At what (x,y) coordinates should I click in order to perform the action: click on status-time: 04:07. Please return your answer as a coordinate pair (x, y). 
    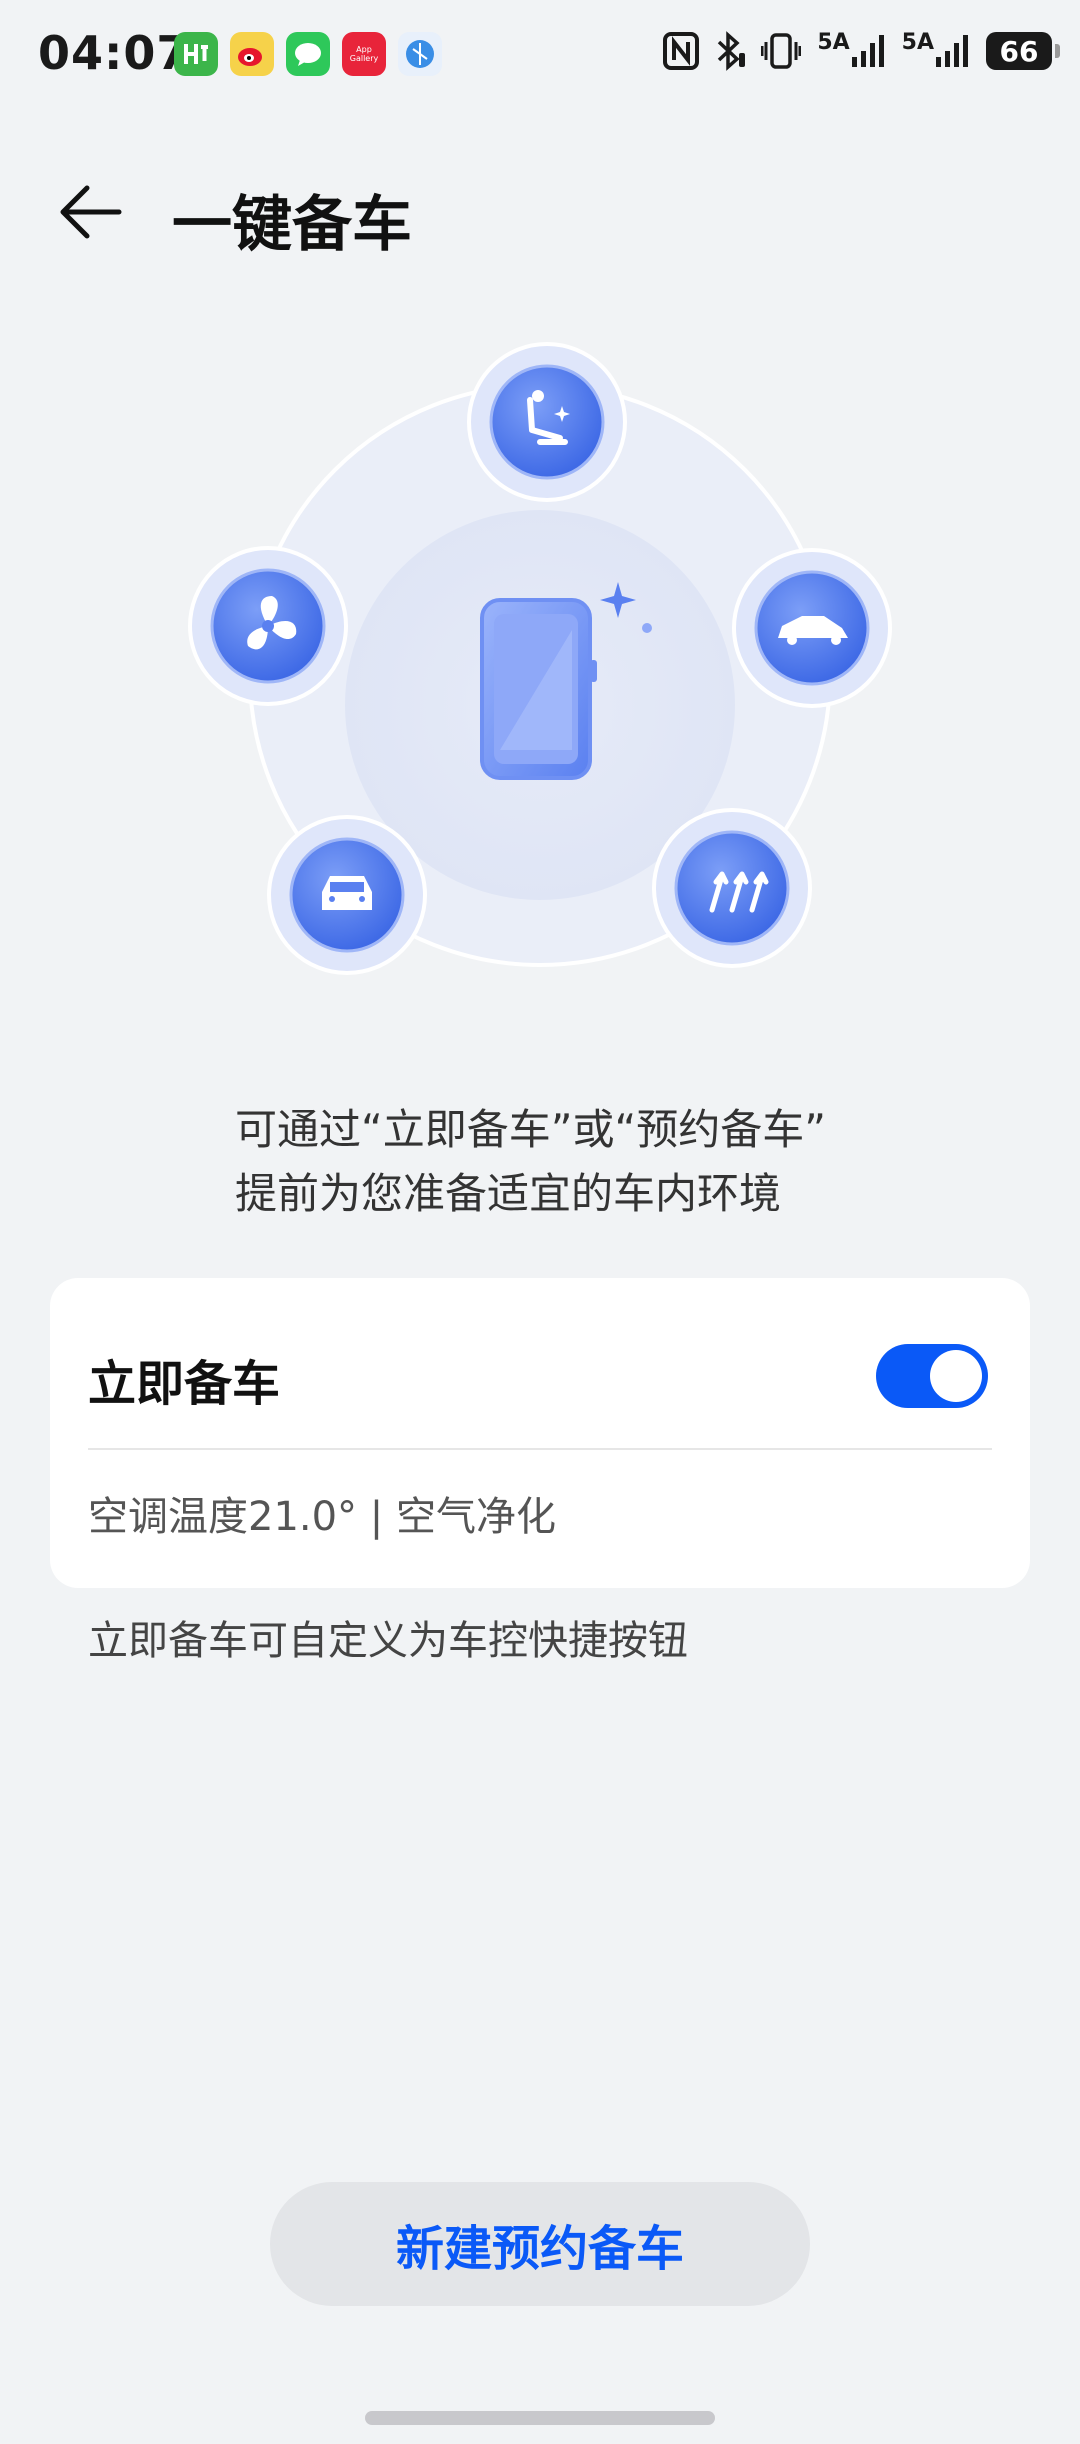
    Looking at the image, I should click on (114, 53).